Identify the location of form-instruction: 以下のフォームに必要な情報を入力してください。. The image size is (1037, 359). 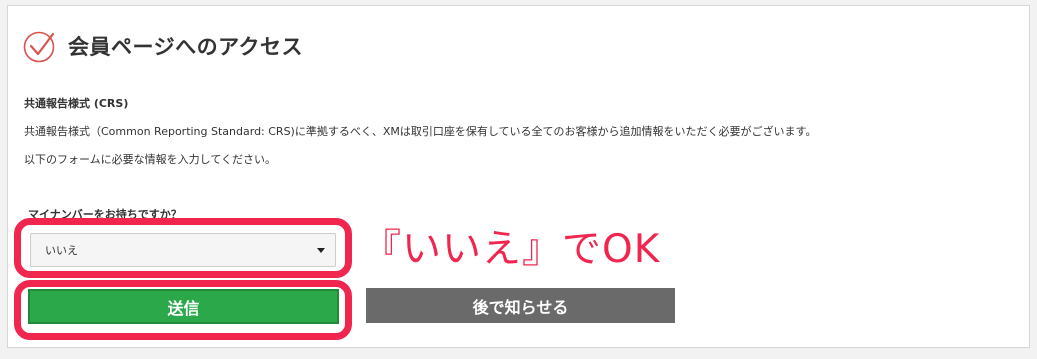
(150, 159).